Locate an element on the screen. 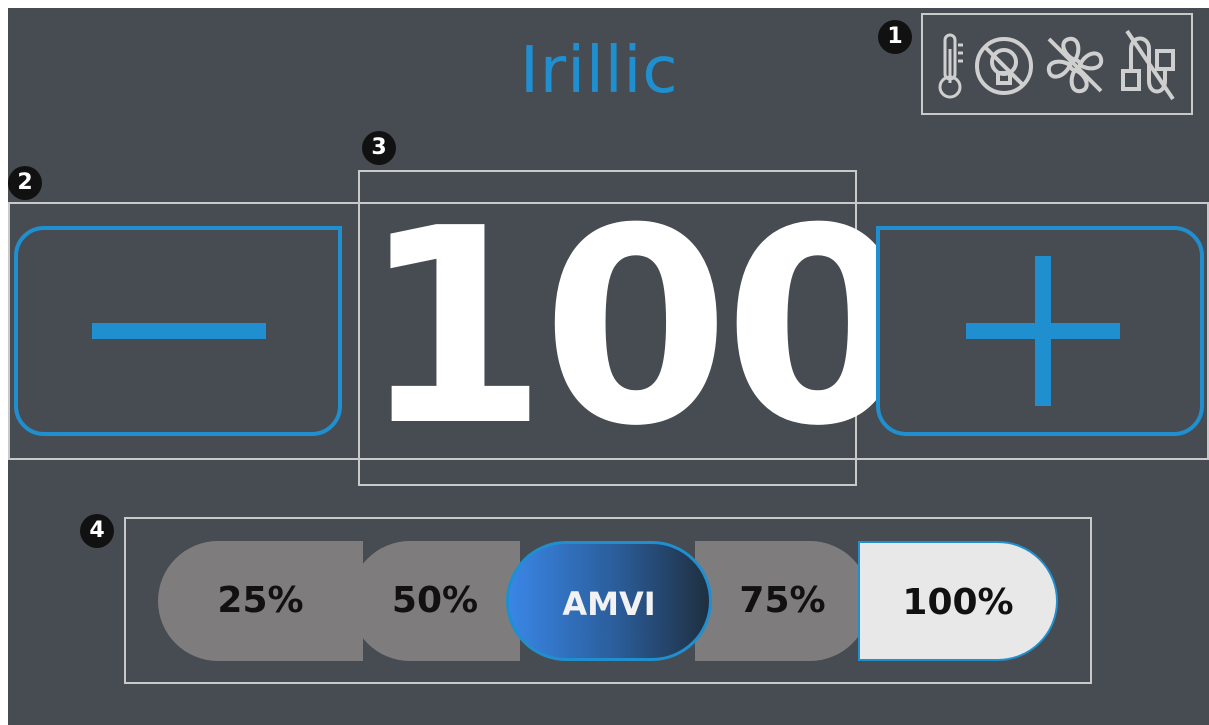 The height and width of the screenshot is (725, 1209). light-off-icon is located at coordinates (1004, 66).